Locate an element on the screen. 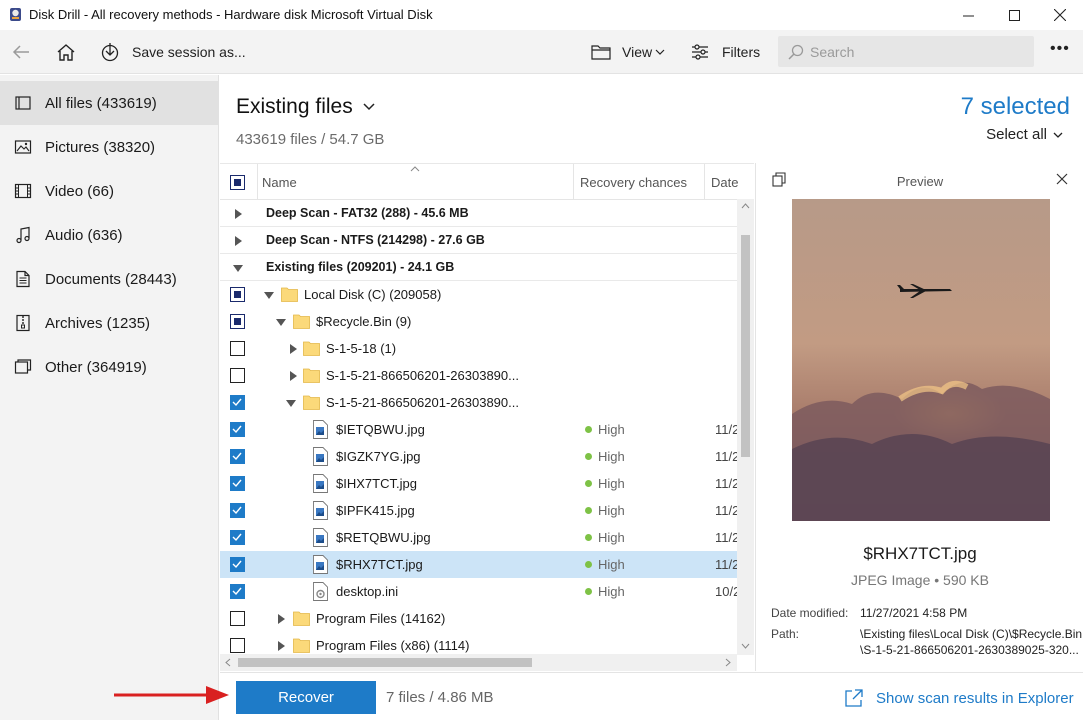 The height and width of the screenshot is (720, 1083). header-checkbox is located at coordinates (237, 182).